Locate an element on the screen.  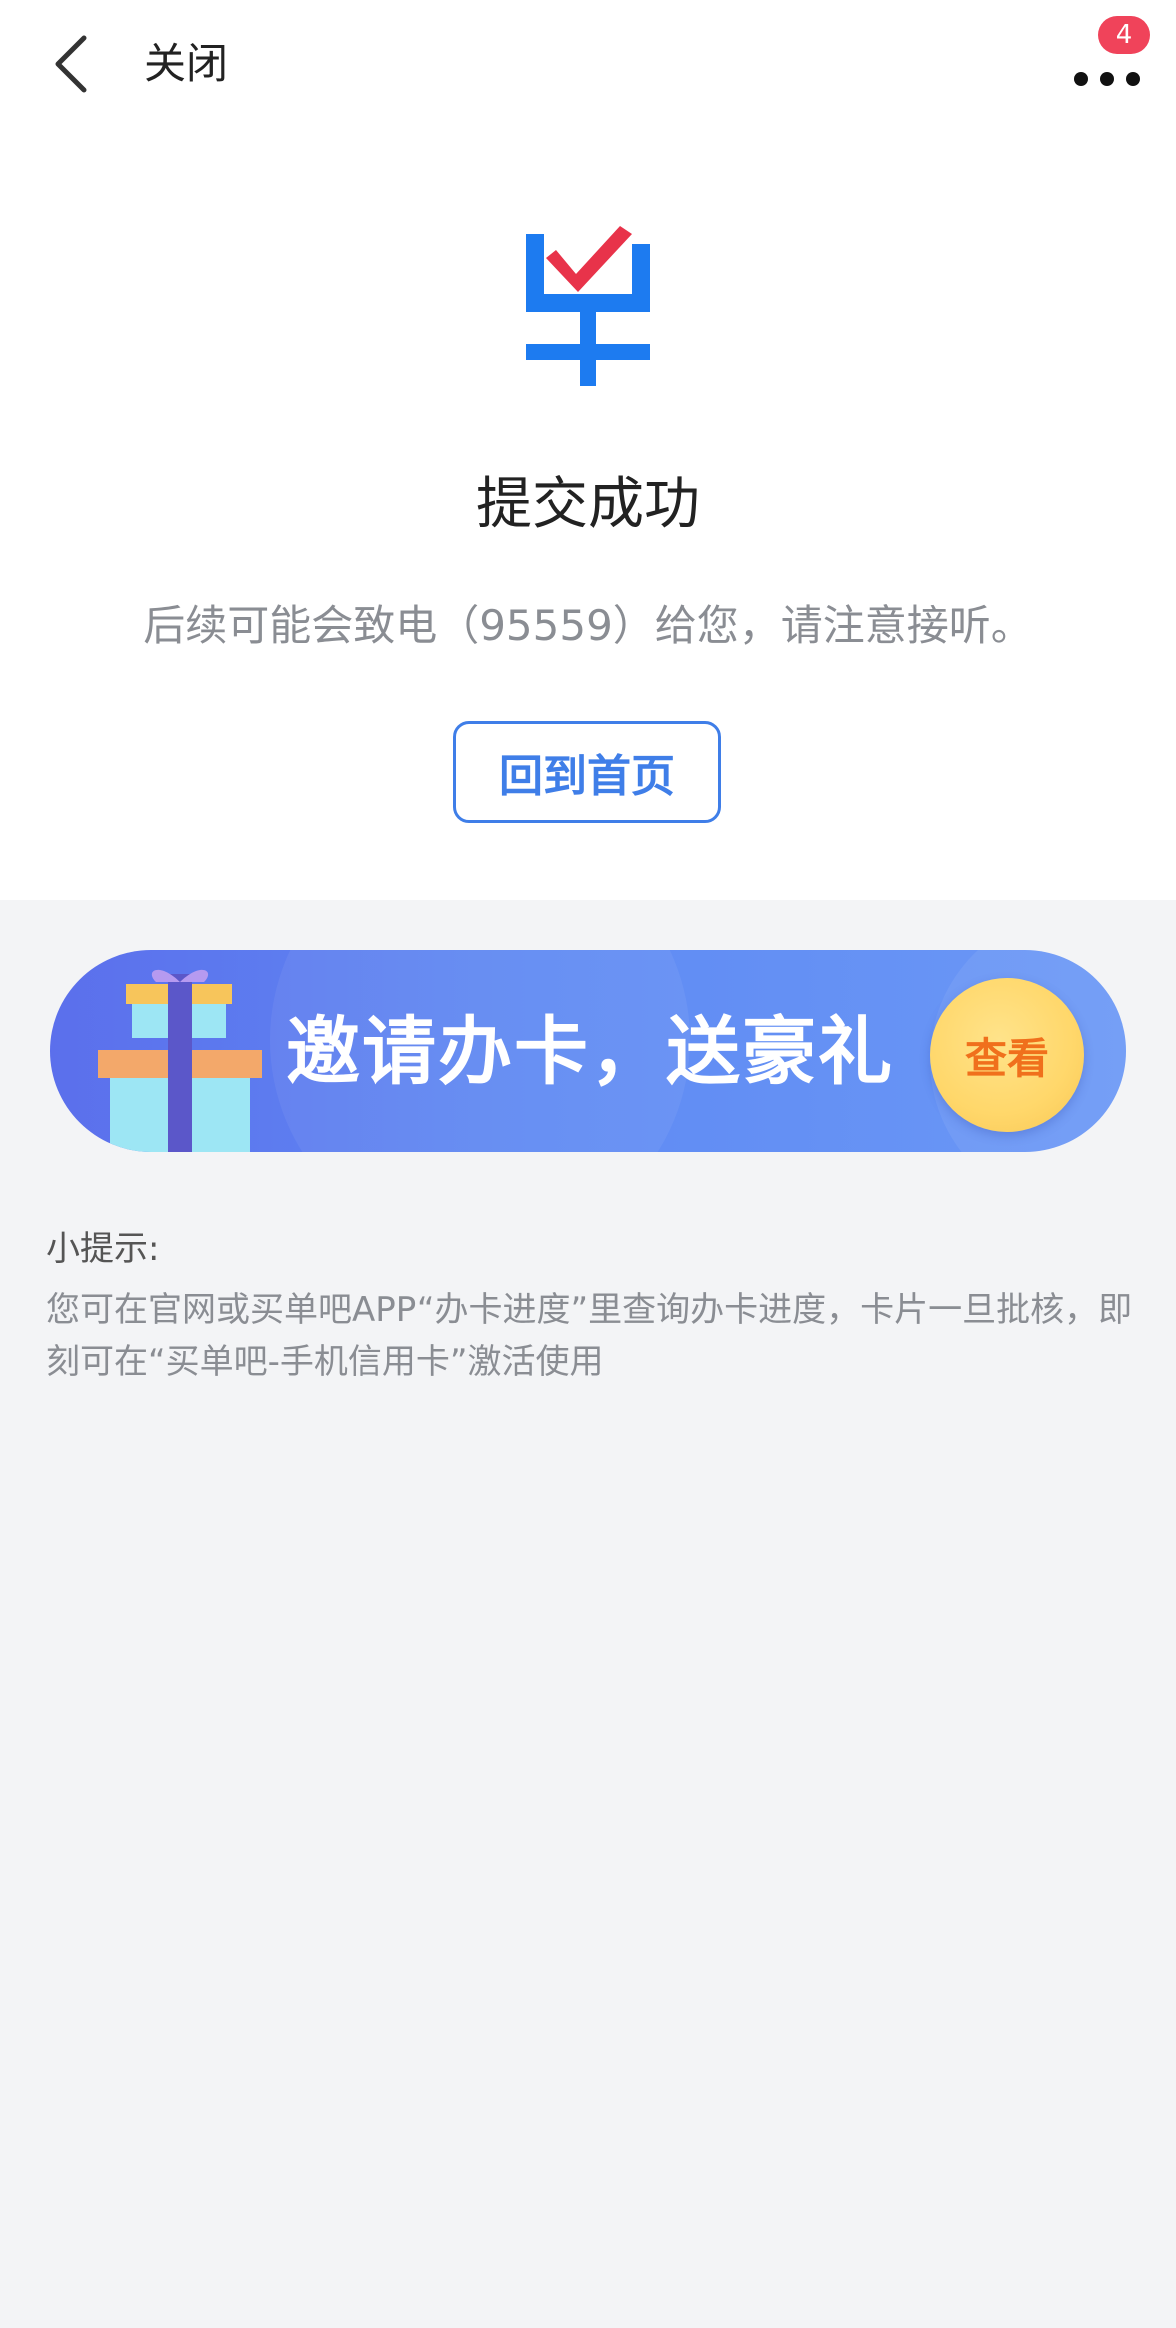
navbar: 关闭 4 is located at coordinates (588, 64).